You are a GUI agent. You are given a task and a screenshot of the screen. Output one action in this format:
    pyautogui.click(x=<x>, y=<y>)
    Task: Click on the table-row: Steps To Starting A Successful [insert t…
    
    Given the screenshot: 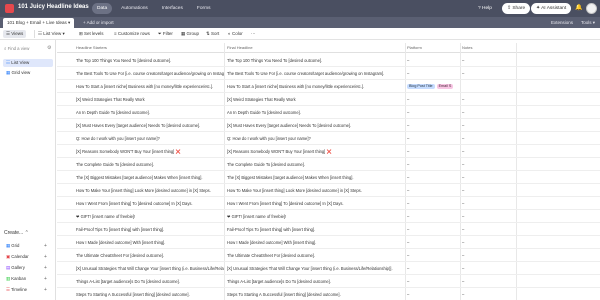 What is the action you would take?
    pyautogui.click(x=328, y=294)
    